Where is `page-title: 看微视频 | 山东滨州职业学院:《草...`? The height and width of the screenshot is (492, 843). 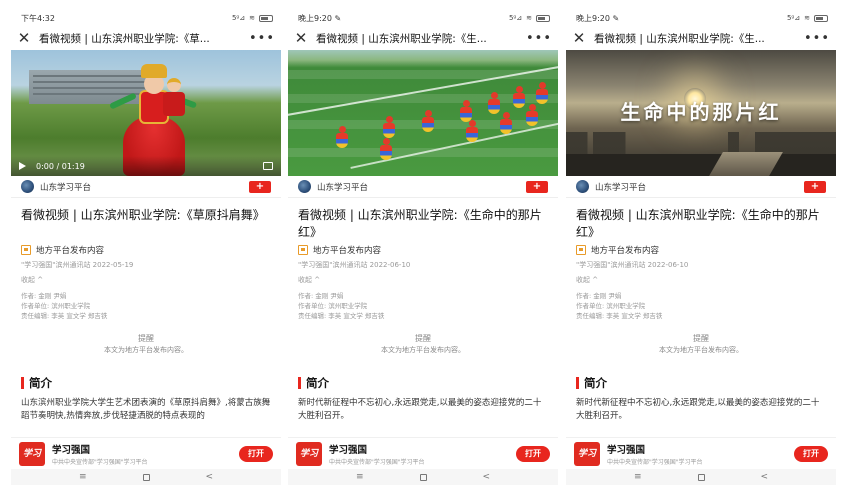
page-title: 看微视频 | 山东滨州职业学院:《草... is located at coordinates (124, 38).